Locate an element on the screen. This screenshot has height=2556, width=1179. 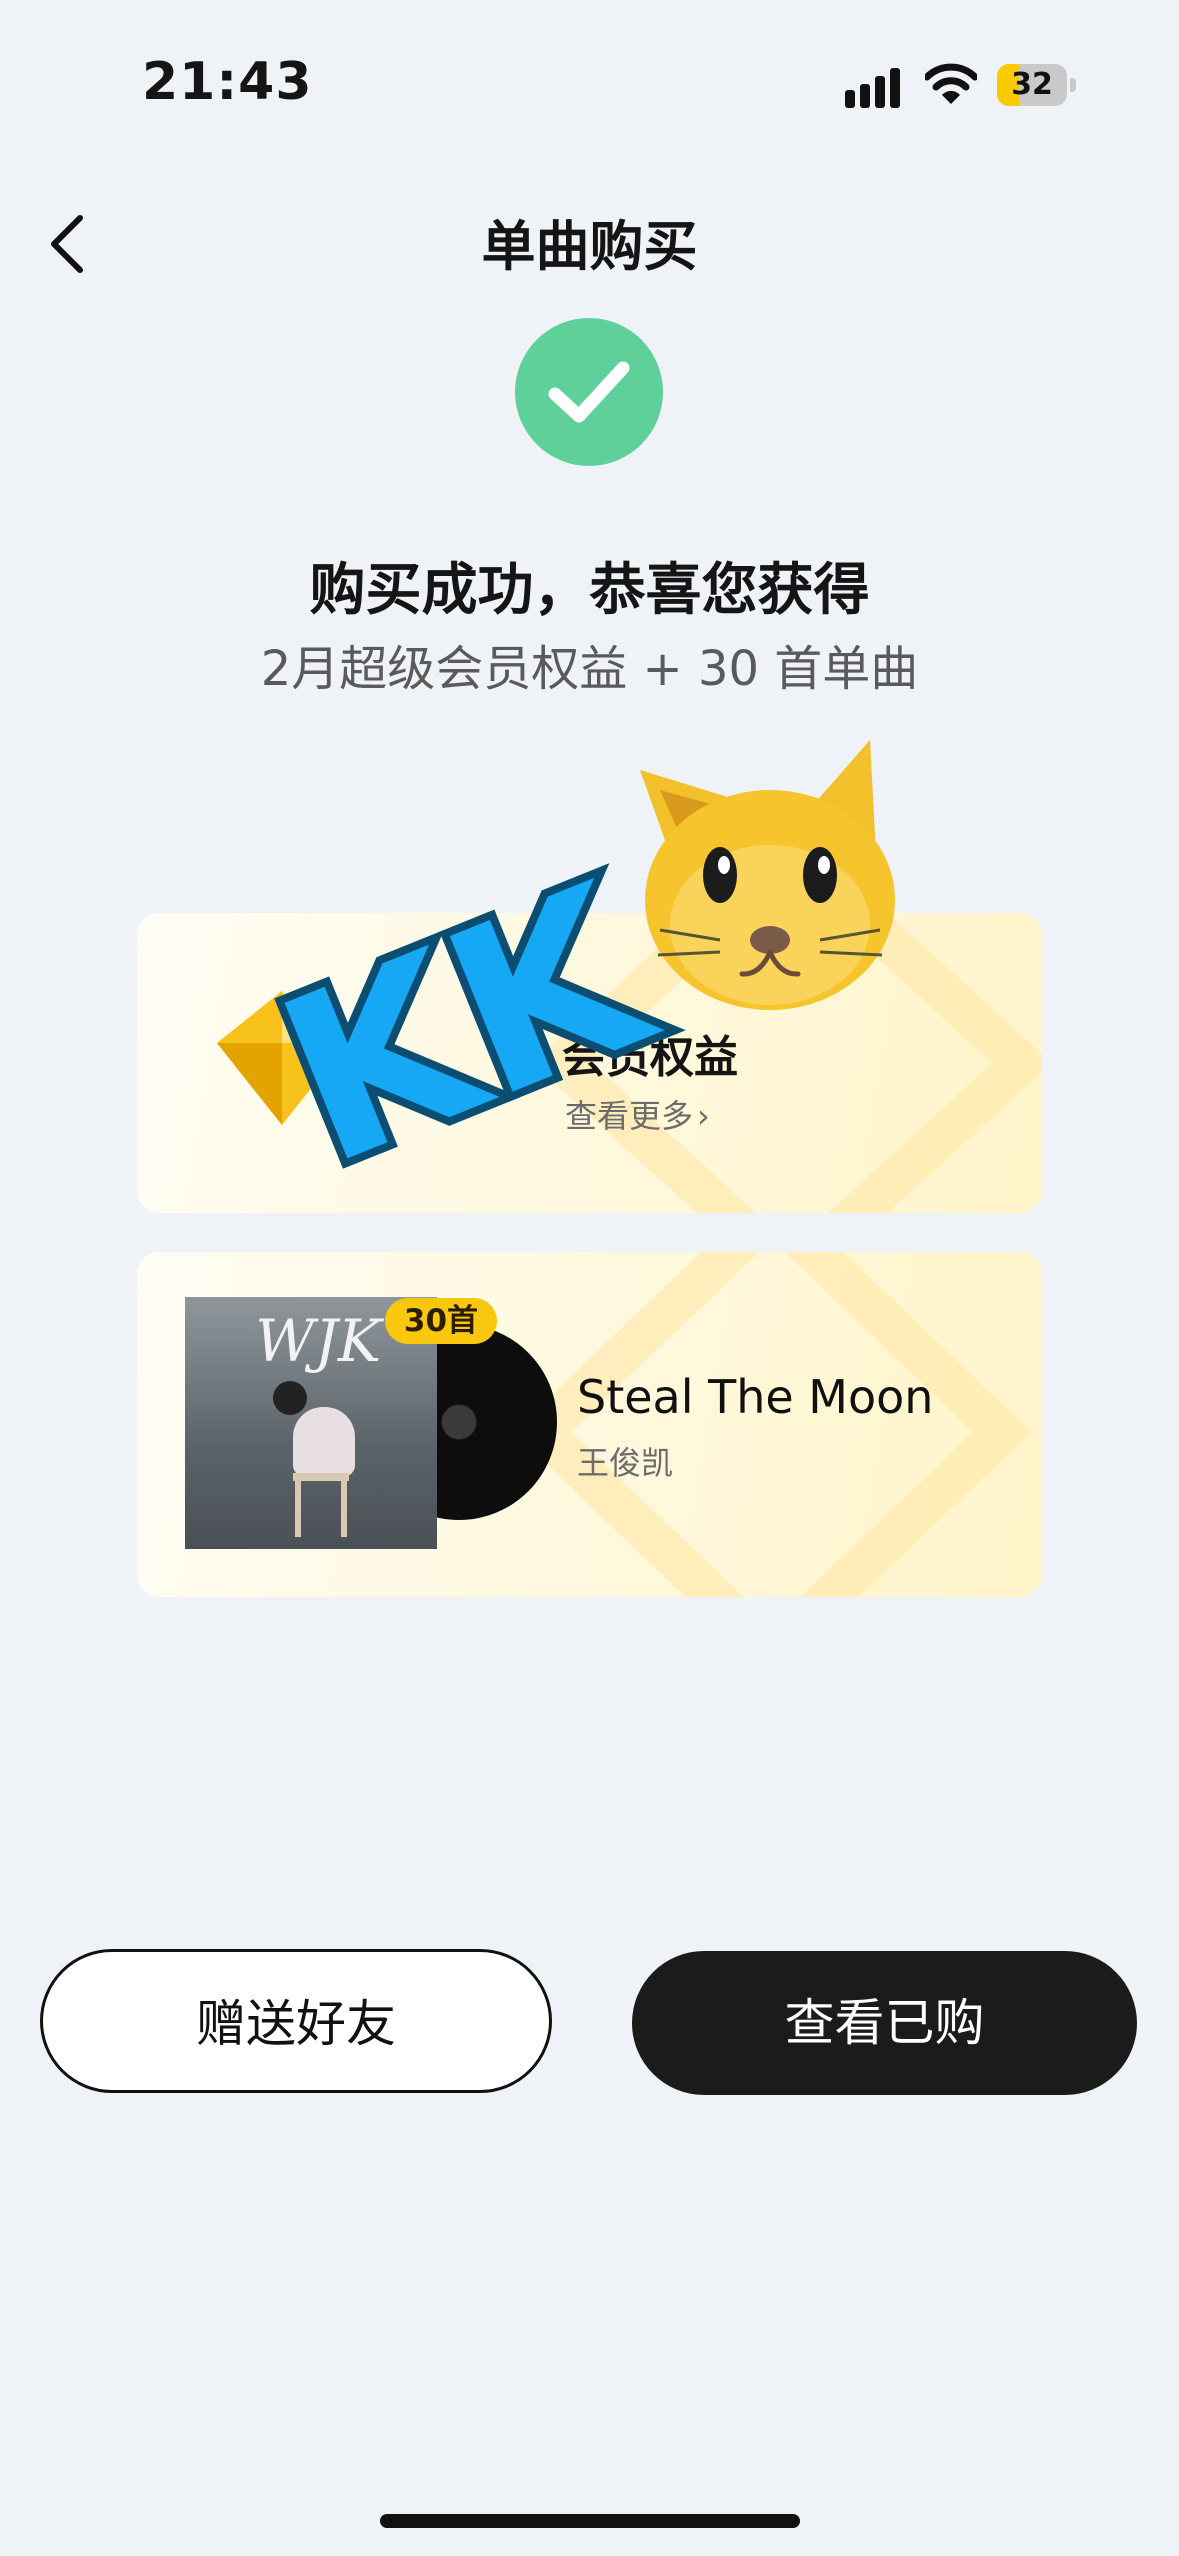
song-title: Steal The Moon is located at coordinates (755, 1397).